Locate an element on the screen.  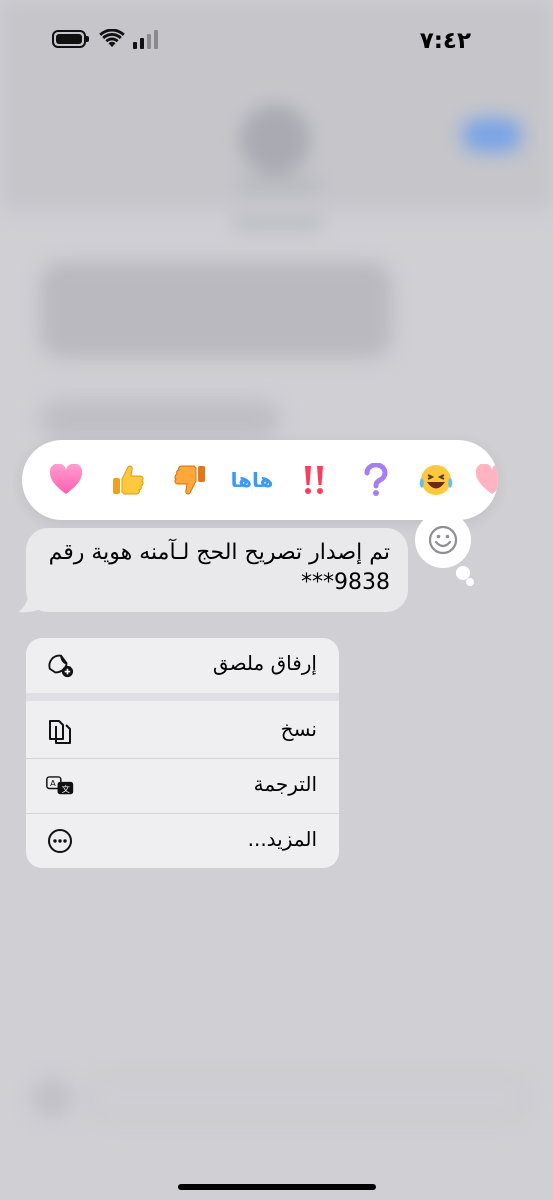
double-exclamation-icon is located at coordinates (314, 480).